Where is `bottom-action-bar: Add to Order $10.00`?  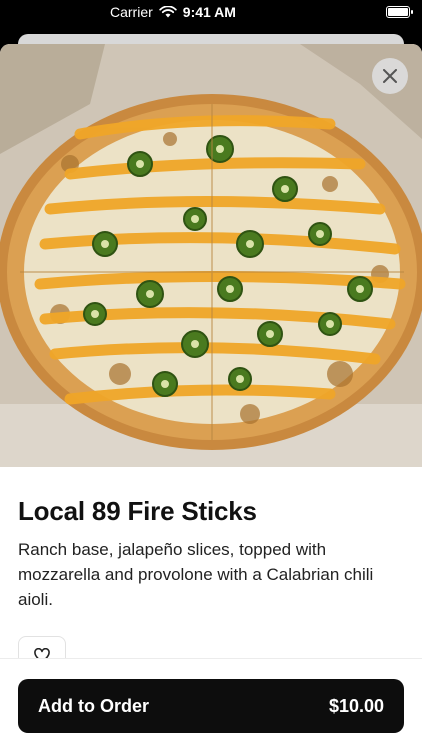 bottom-action-bar: Add to Order $10.00 is located at coordinates (211, 704).